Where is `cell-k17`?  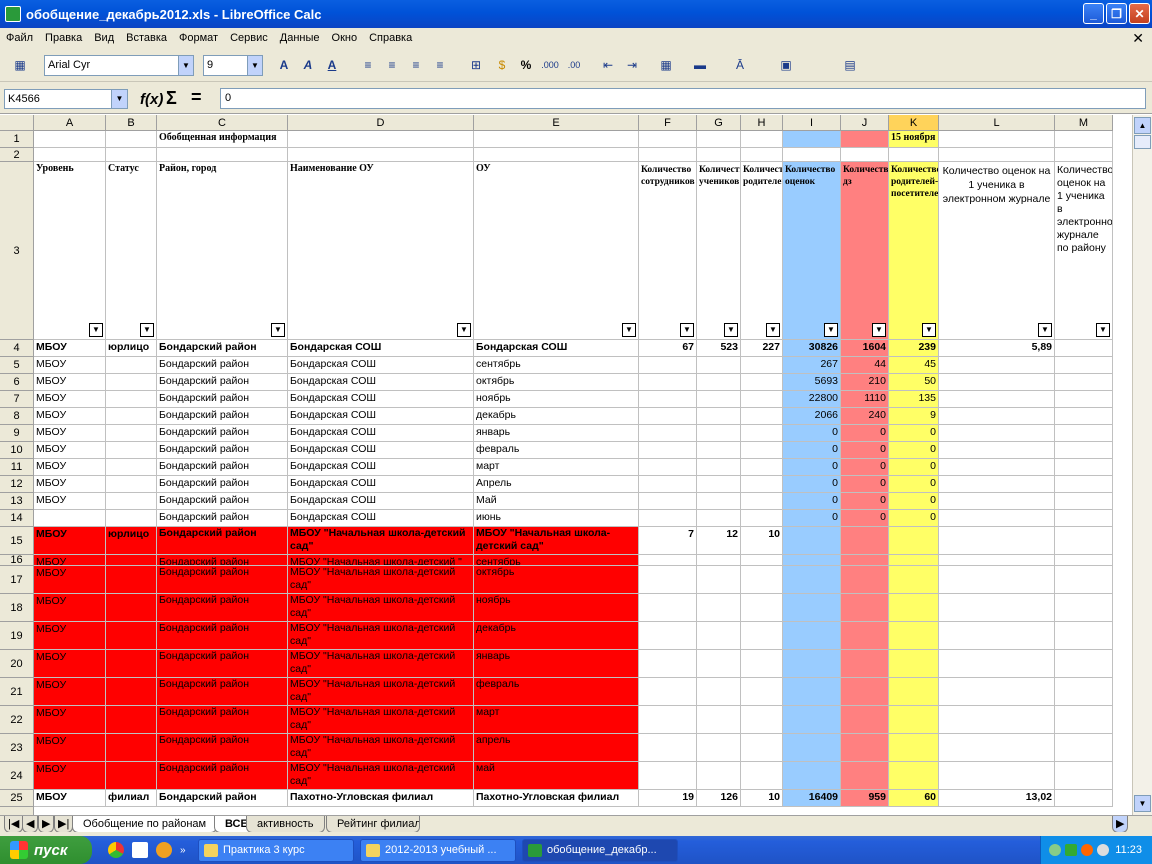 cell-k17 is located at coordinates (914, 580).